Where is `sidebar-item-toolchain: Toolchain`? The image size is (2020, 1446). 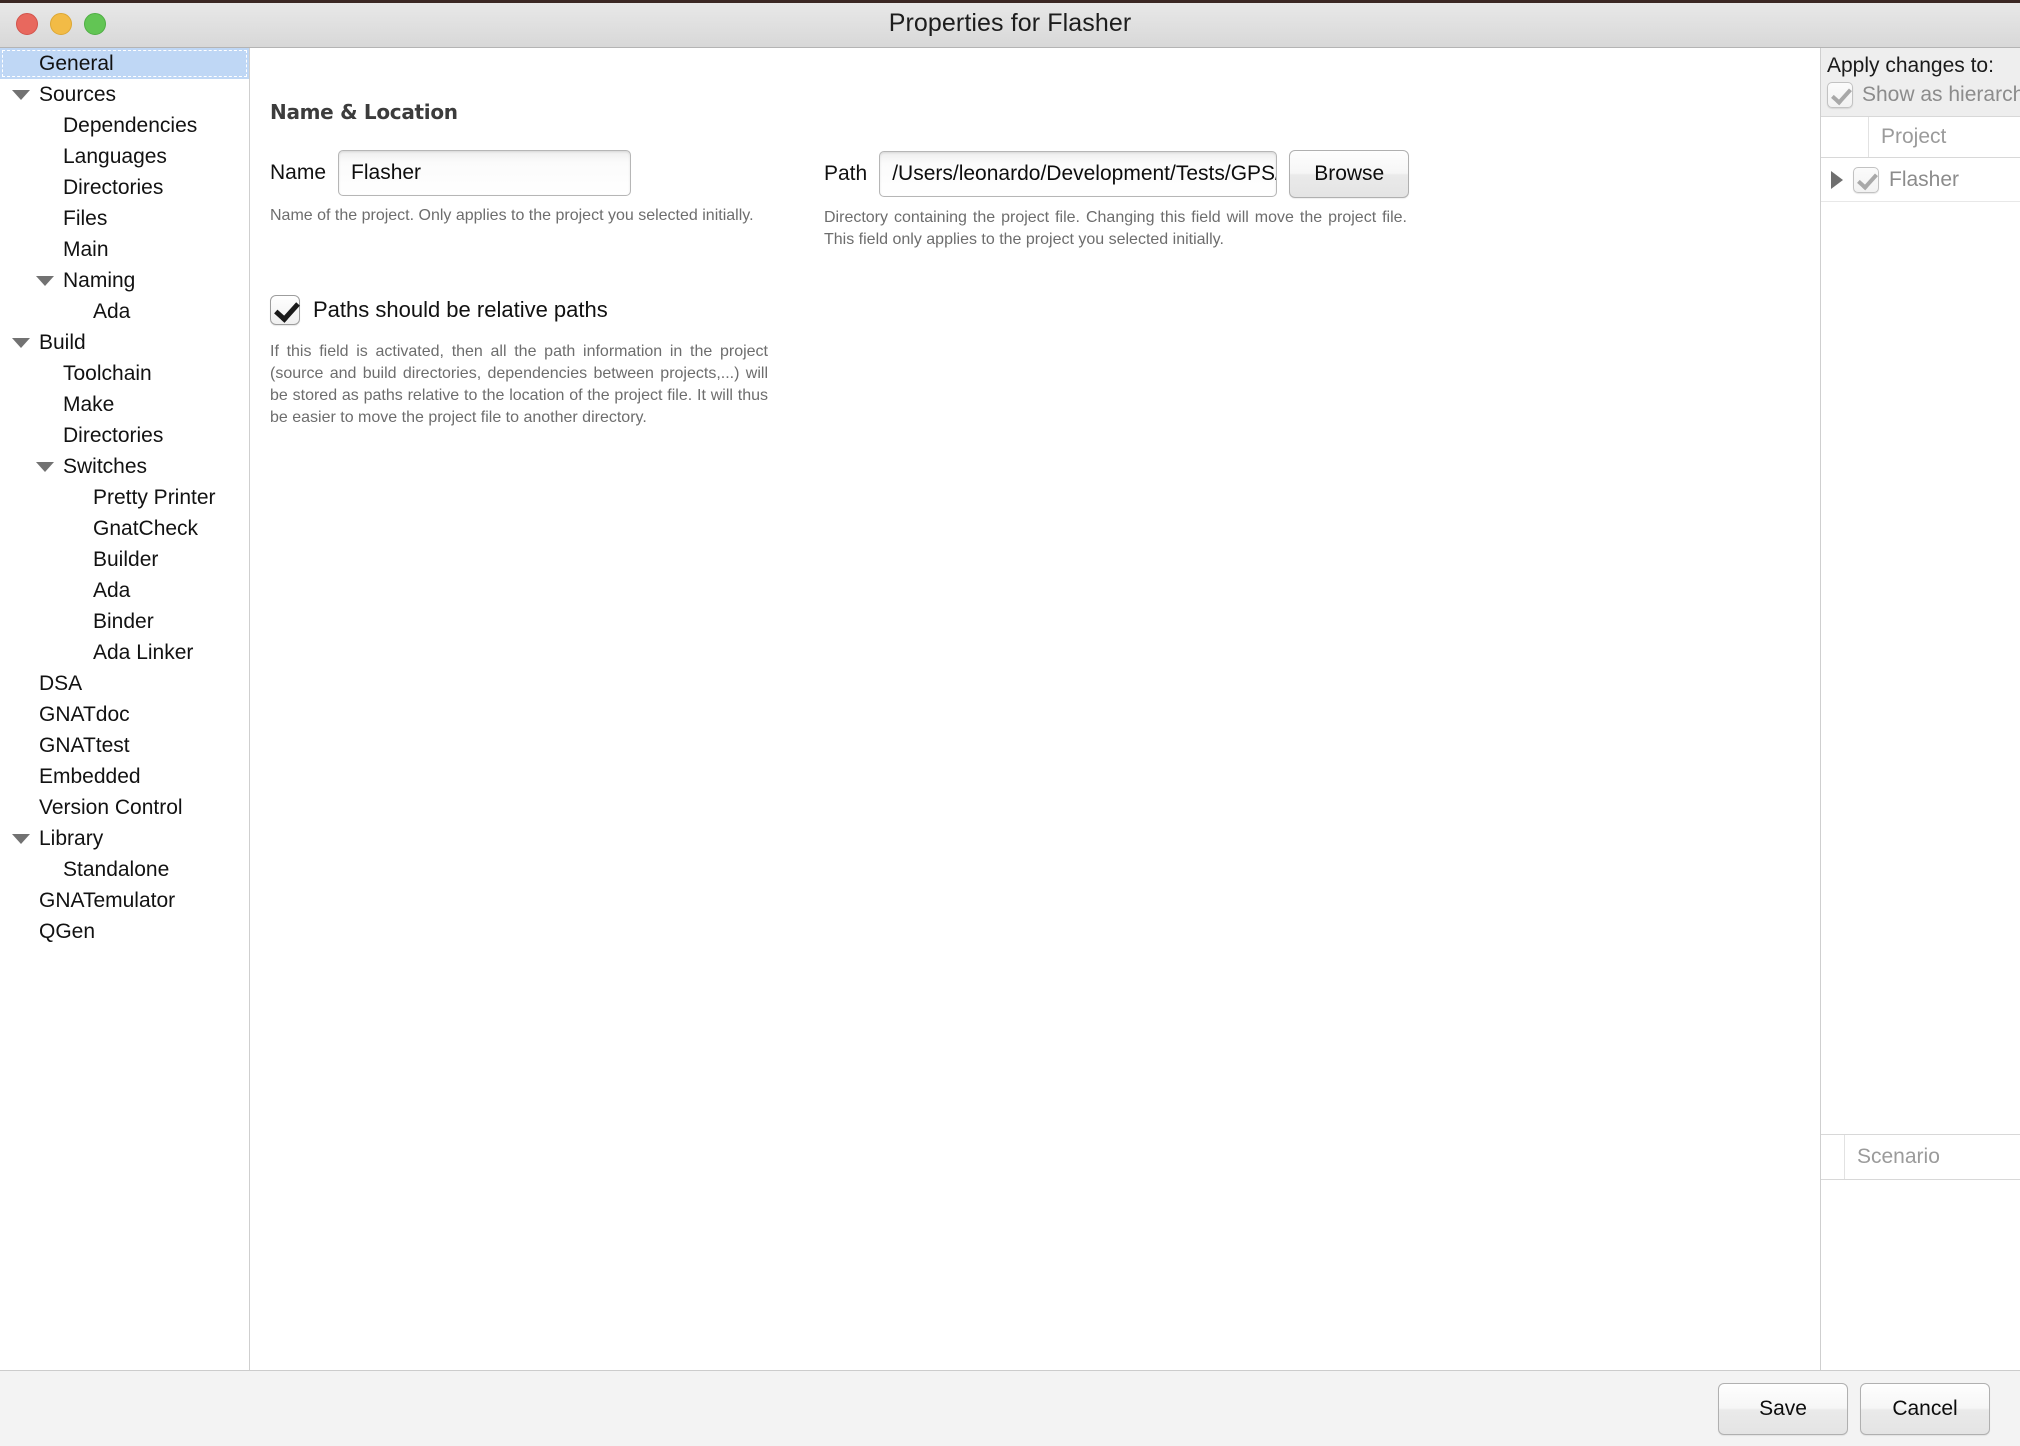 sidebar-item-toolchain: Toolchain is located at coordinates (124, 373).